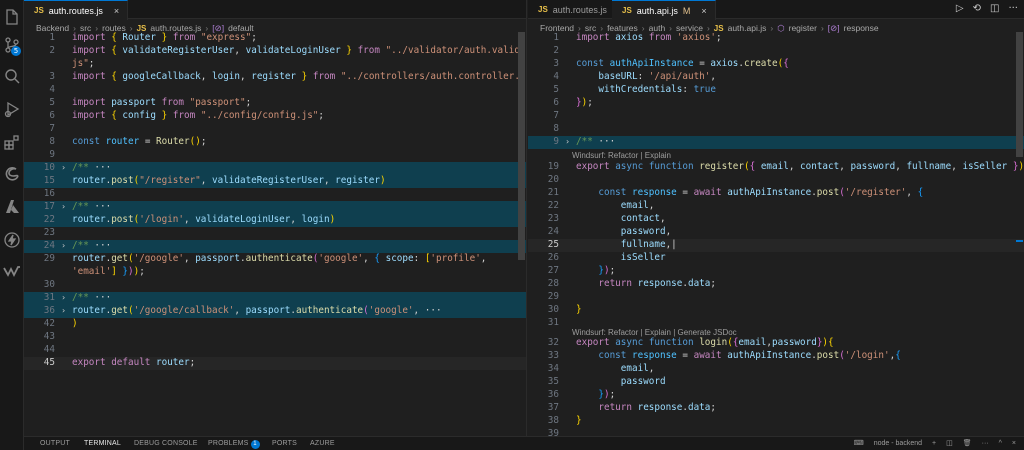 This screenshot has width=1024, height=450. Describe the element at coordinates (83, 63) in the screenshot. I see `code-line: js";` at that location.